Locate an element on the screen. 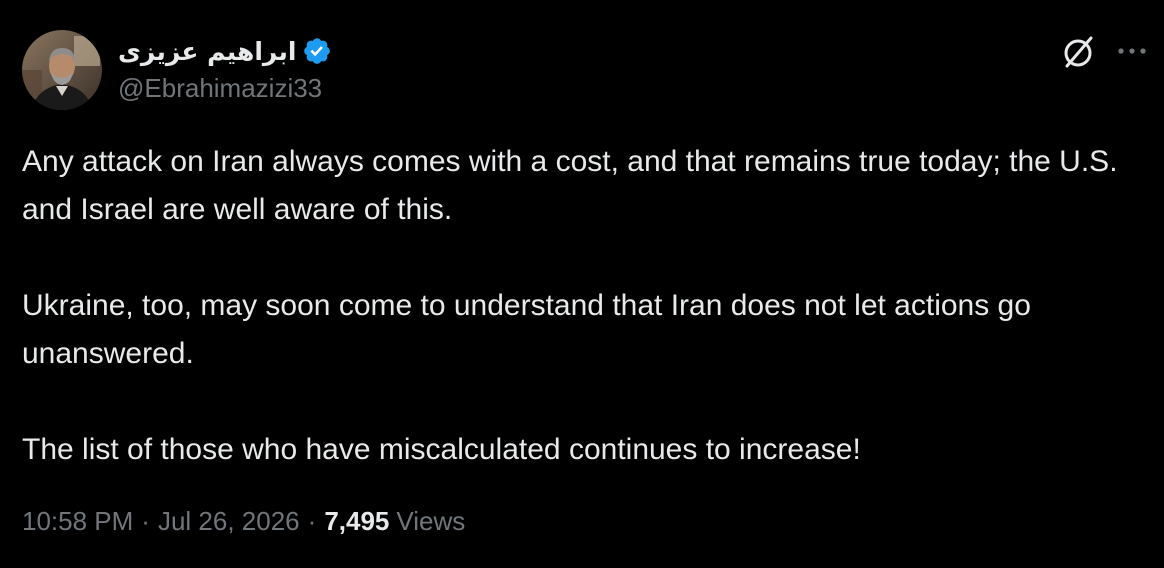 The image size is (1164, 568). author-name-row: ابراهیم عزیزی is located at coordinates (225, 51).